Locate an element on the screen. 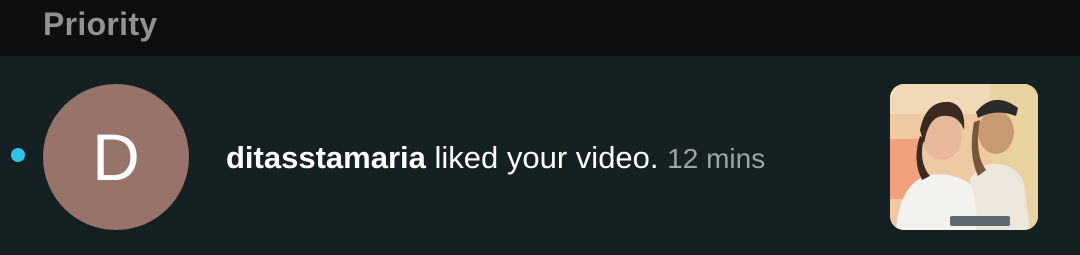 The width and height of the screenshot is (1080, 255). username-link: ditasstamaria is located at coordinates (326, 157).